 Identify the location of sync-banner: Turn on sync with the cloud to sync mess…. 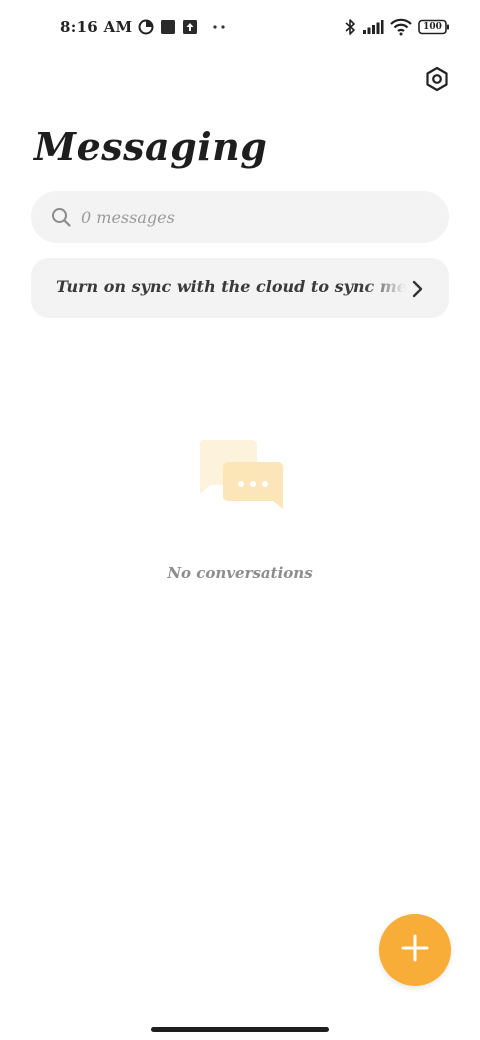
(240, 288).